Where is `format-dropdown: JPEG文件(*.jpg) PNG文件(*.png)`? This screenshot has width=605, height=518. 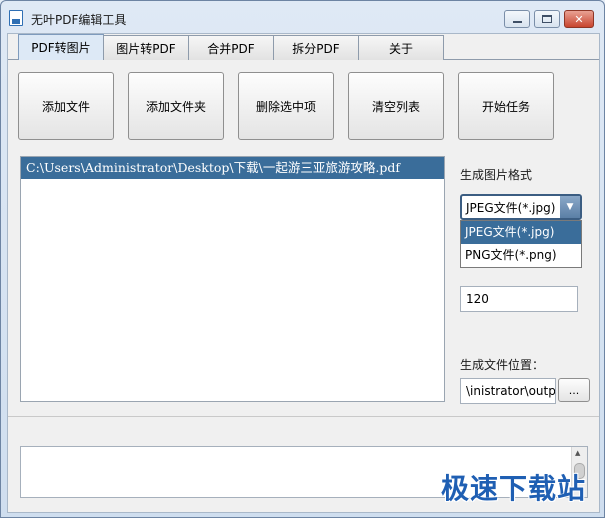 format-dropdown: JPEG文件(*.jpg) PNG文件(*.png) is located at coordinates (521, 244).